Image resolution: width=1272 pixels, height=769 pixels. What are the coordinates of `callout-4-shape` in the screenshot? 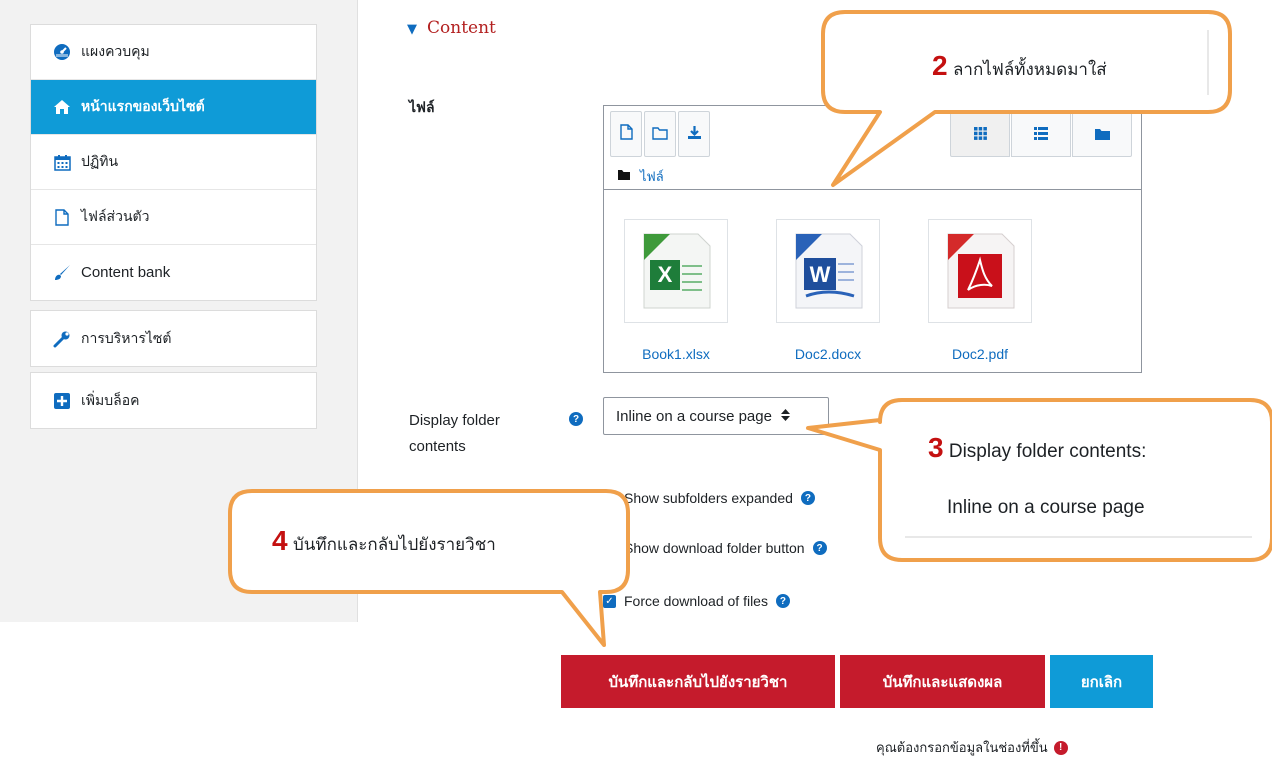 It's located at (429, 568).